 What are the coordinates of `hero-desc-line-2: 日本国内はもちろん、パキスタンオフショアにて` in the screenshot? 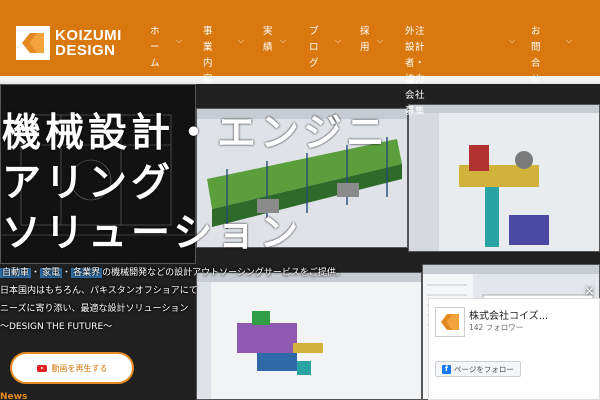 It's located at (99, 291).